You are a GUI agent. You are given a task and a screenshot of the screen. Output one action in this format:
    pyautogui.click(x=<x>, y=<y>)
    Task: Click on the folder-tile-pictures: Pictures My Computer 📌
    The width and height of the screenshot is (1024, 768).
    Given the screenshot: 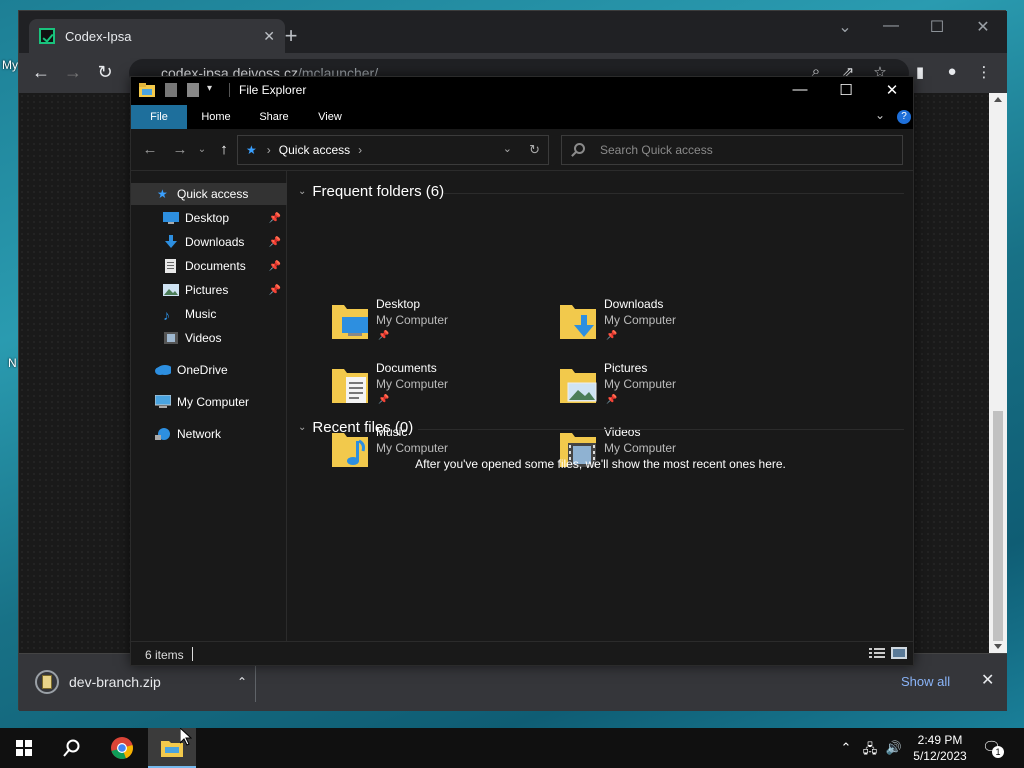 What is the action you would take?
    pyautogui.click(x=668, y=389)
    